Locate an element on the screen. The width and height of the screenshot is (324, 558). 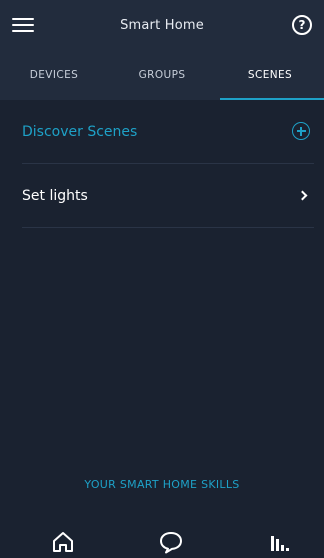
activity-icon is located at coordinates (281, 542).